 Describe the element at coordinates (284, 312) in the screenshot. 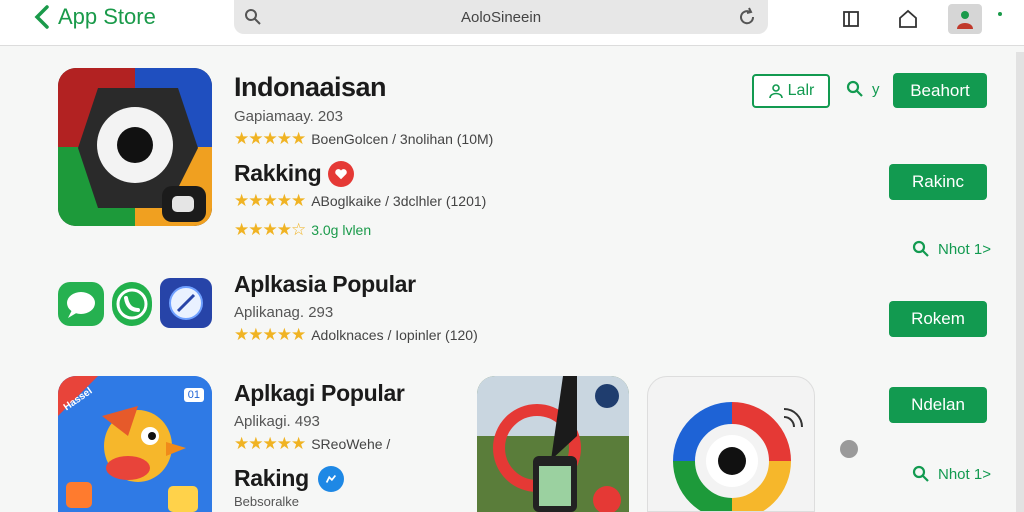

I see `section-subtitle-3: Aplikanag. 293` at that location.